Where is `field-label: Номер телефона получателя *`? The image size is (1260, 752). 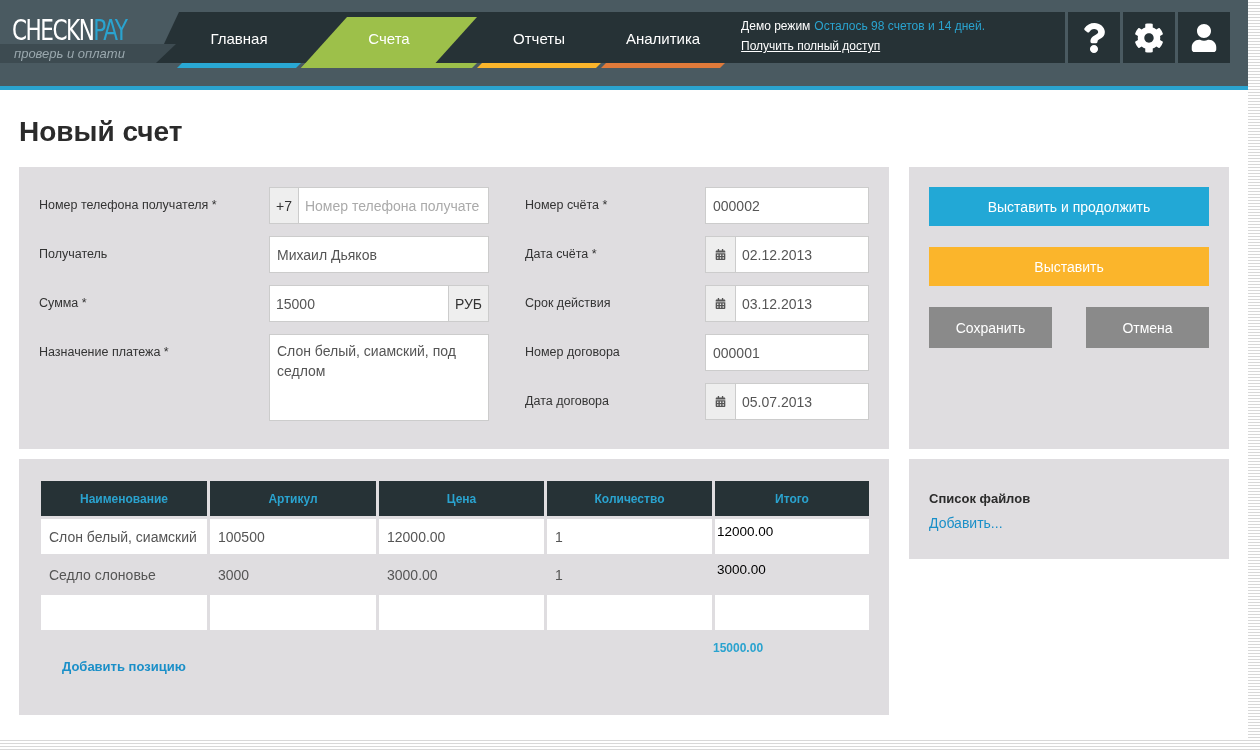
field-label: Номер телефона получателя * is located at coordinates (128, 205).